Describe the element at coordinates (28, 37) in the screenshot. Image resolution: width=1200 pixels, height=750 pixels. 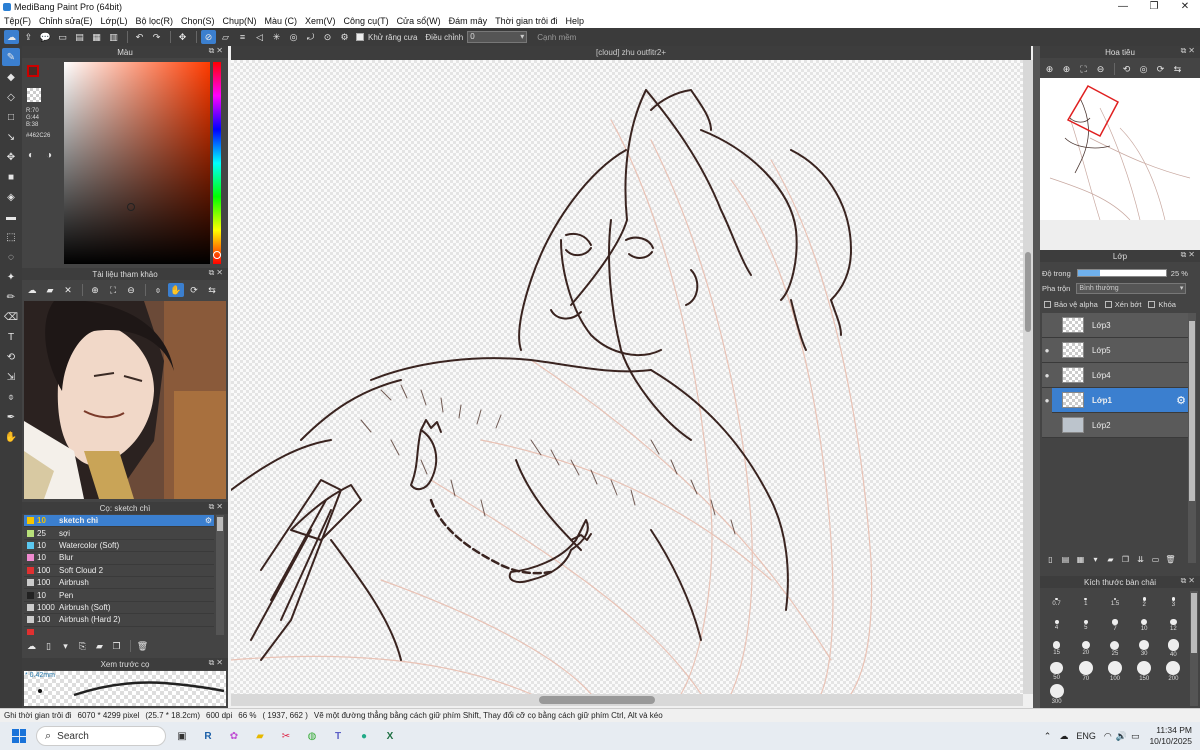
I see `share-icon: ⇪` at that location.